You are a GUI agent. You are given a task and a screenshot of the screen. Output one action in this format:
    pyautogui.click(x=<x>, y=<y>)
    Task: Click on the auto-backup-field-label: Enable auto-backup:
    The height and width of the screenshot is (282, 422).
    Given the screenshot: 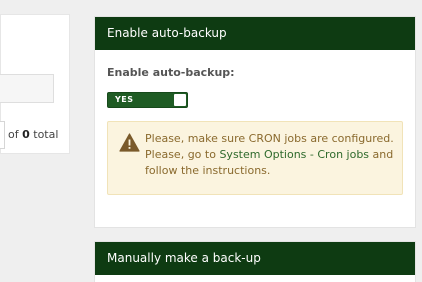 What is the action you would take?
    pyautogui.click(x=171, y=72)
    